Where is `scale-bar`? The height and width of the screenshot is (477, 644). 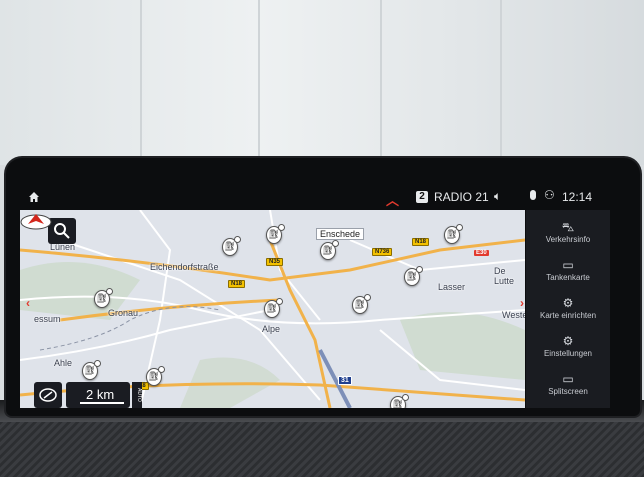
scale-bar is located at coordinates (102, 403).